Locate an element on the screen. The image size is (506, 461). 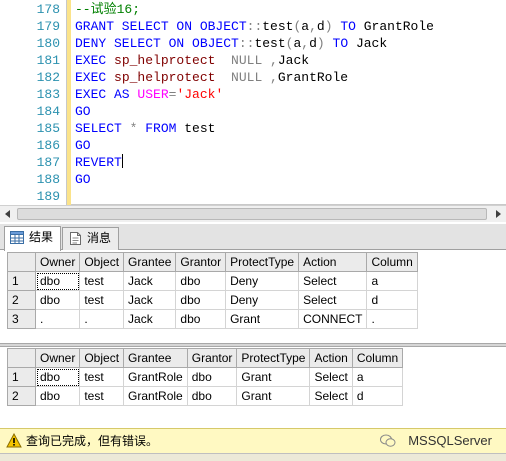
table-row: 2 dbo test GrantRole dbo Grant Select d is located at coordinates (205, 396).